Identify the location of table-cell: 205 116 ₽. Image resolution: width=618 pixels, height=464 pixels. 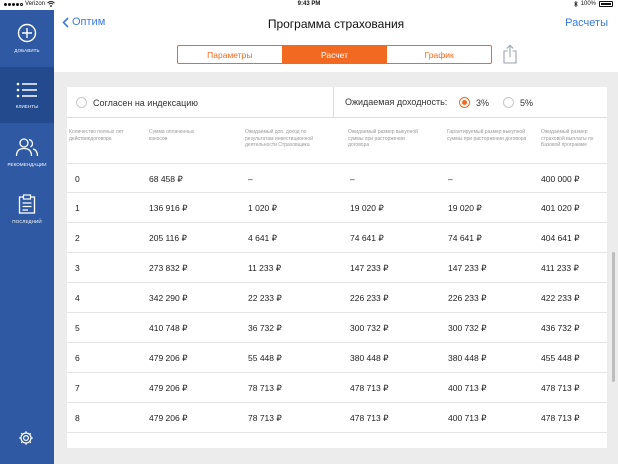
(168, 238).